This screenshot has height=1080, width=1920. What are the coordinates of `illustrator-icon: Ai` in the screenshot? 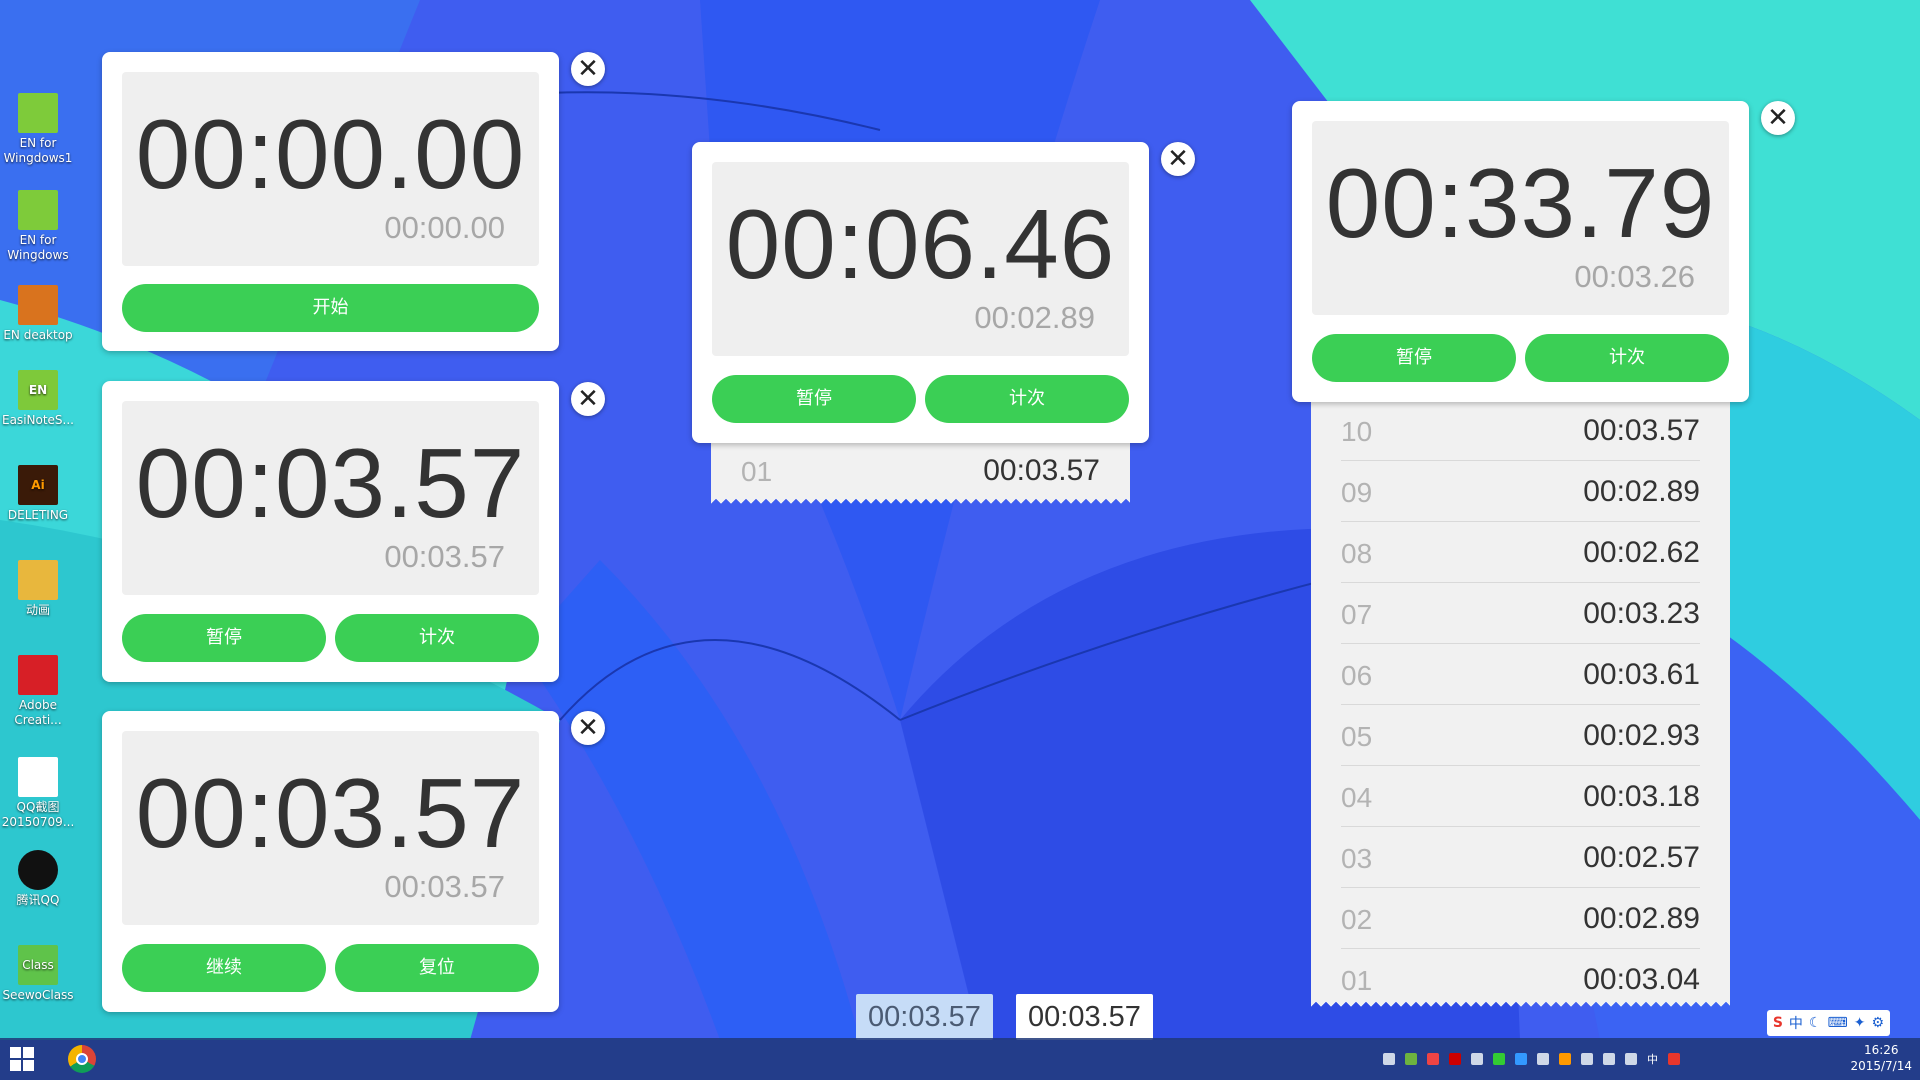 It's located at (38, 485).